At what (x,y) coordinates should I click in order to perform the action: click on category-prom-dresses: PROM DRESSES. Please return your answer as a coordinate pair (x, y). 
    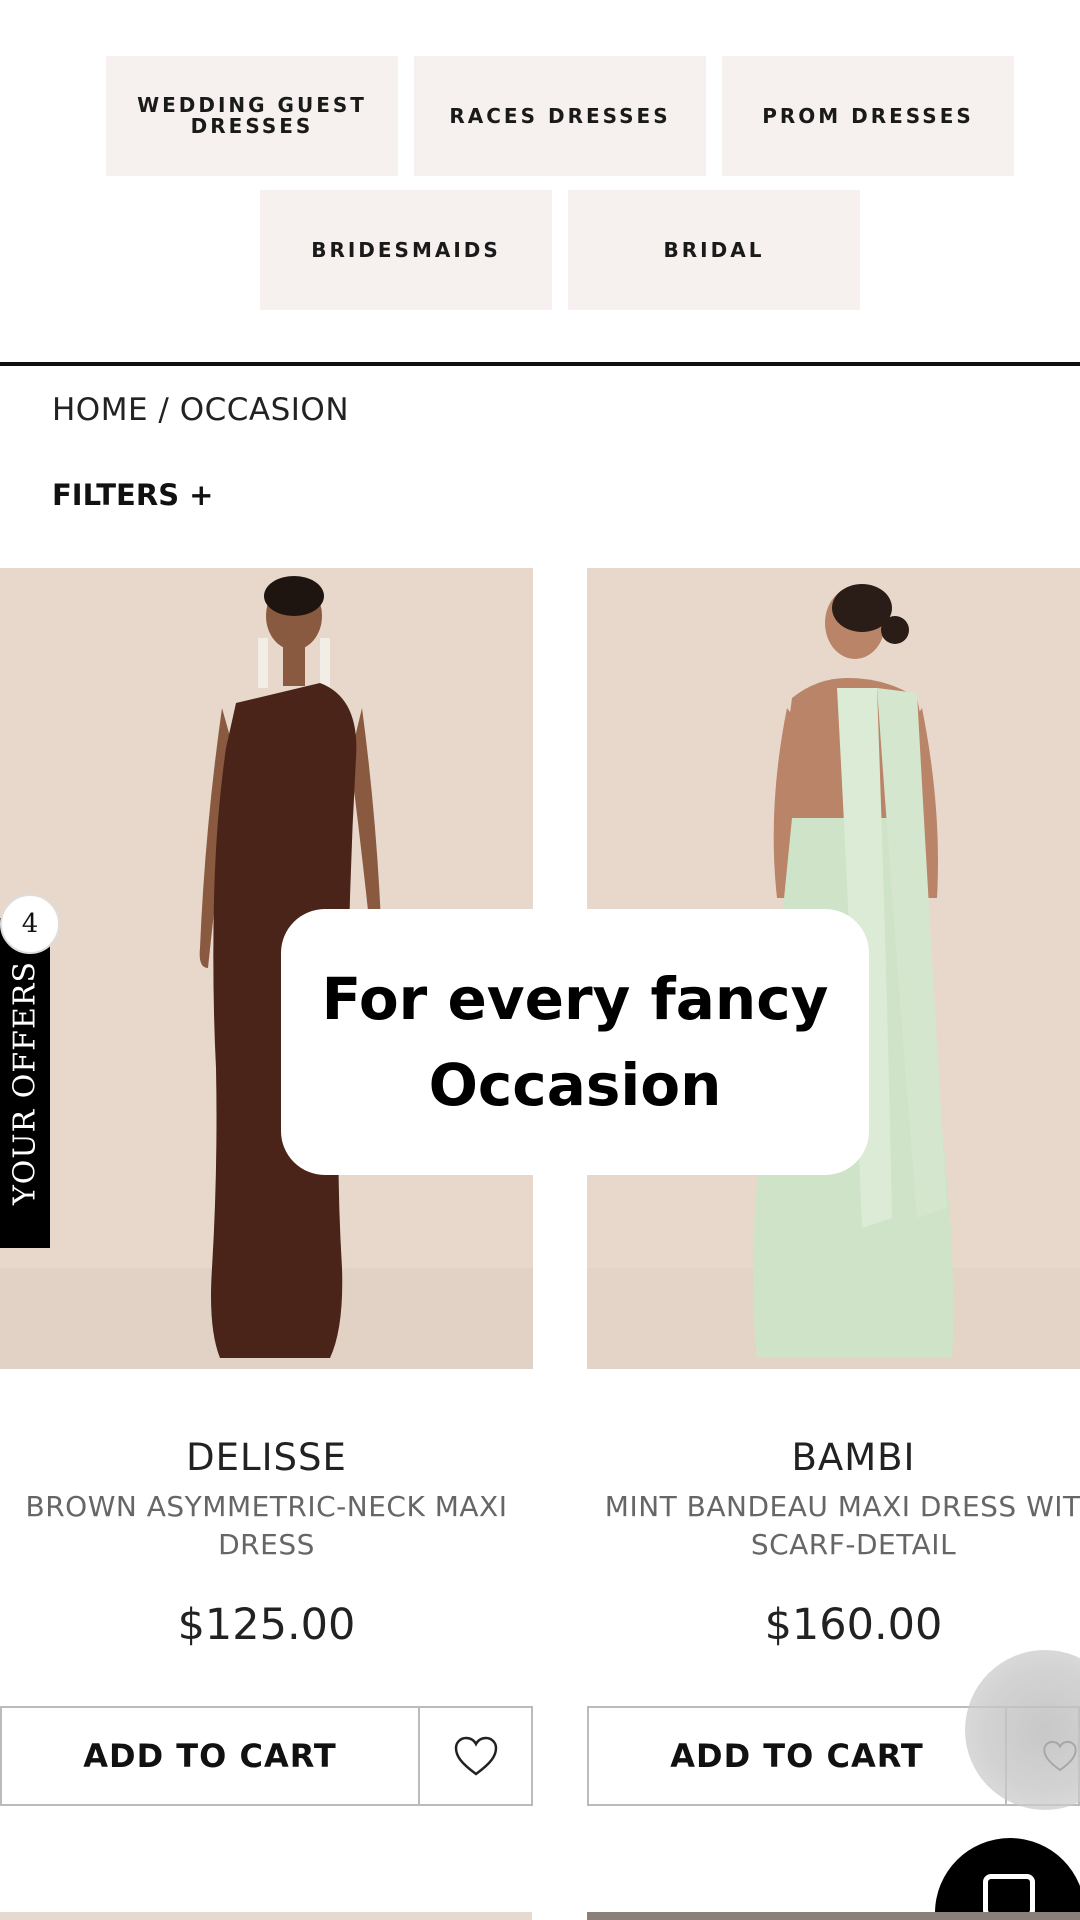
    Looking at the image, I should click on (868, 116).